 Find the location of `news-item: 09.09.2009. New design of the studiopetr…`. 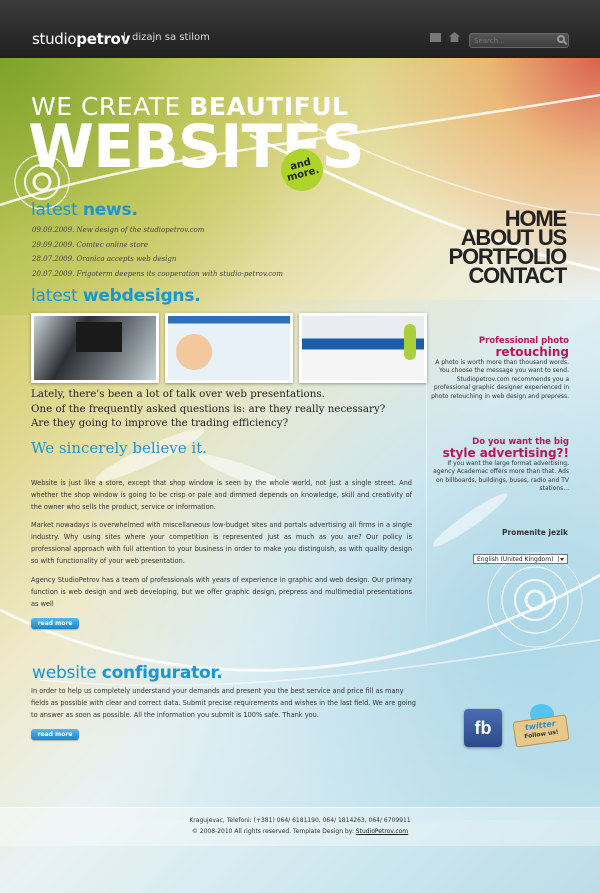

news-item: 09.09.2009. New design of the studiopetr… is located at coordinates (157, 233).